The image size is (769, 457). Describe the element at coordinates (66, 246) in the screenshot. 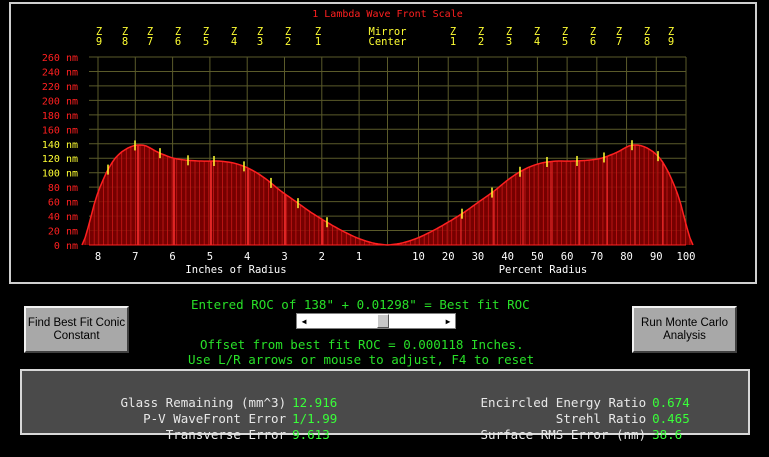

I see `y-tick-label: 0 nm` at that location.